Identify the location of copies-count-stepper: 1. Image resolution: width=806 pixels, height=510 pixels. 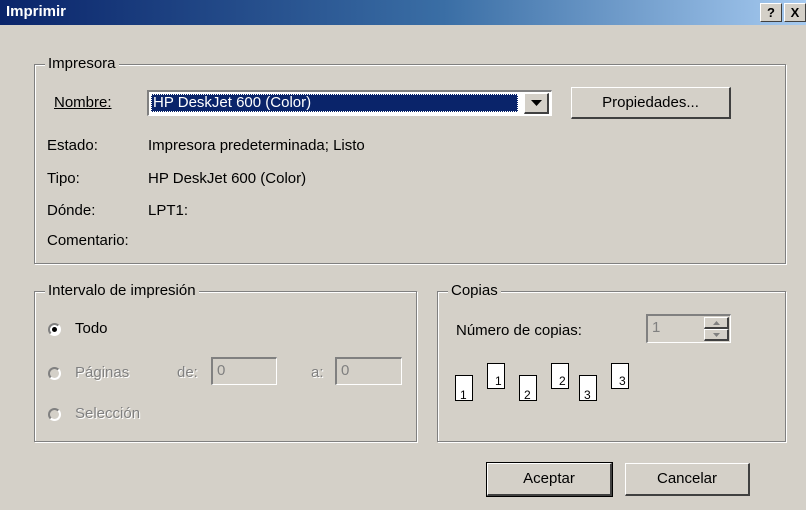
(688, 328).